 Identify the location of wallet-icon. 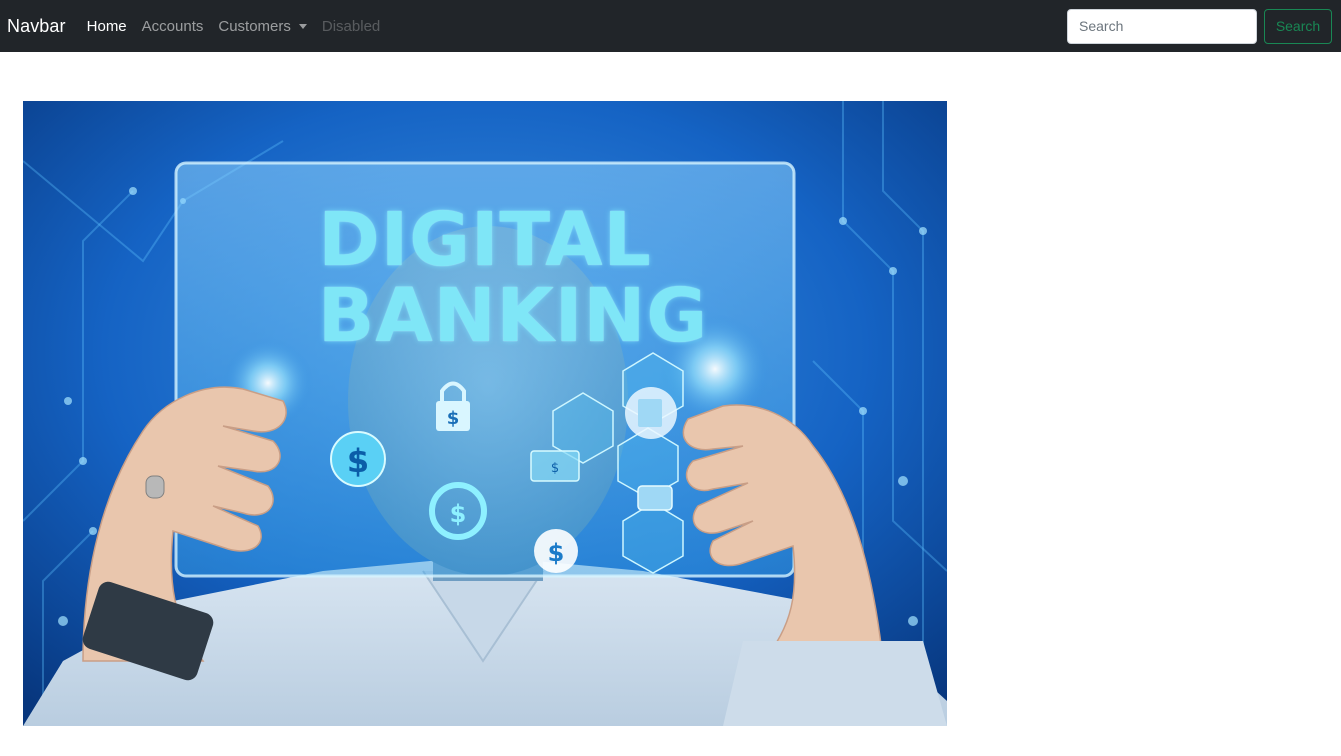
(655, 498).